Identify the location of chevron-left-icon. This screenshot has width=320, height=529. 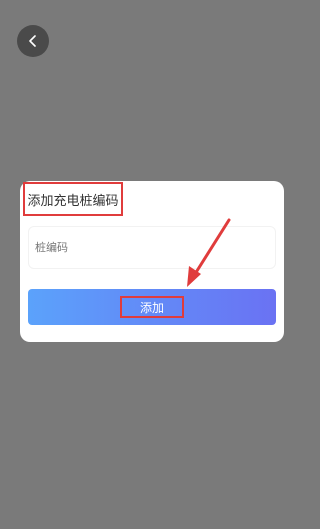
(32, 41).